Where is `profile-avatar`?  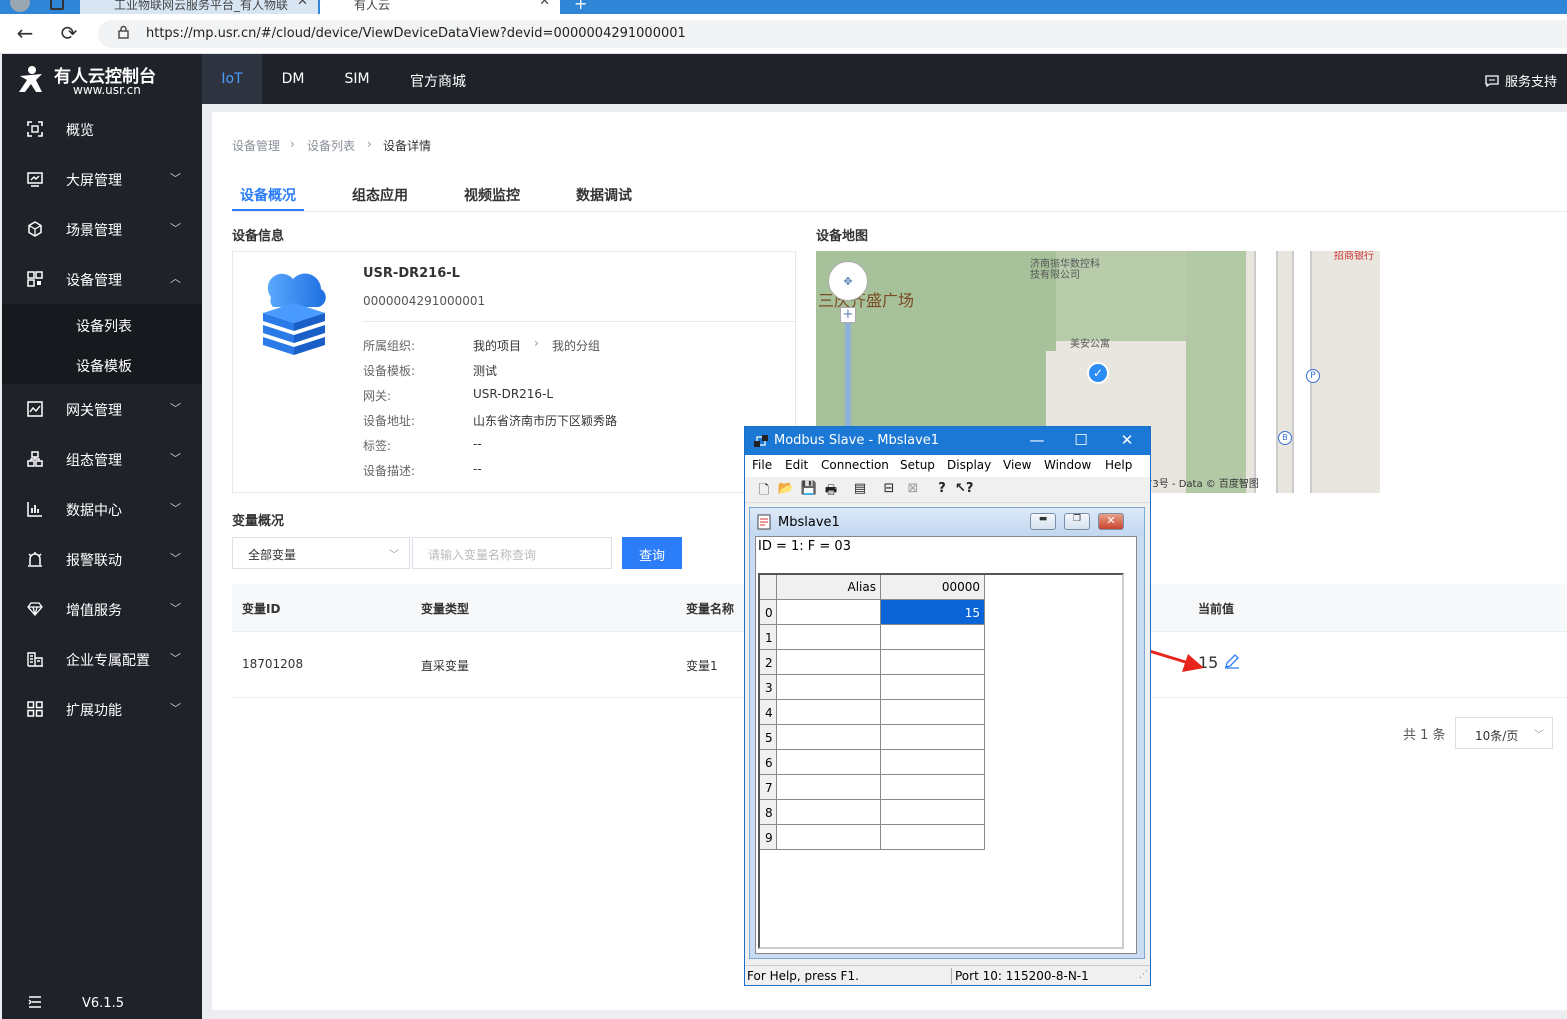
profile-avatar is located at coordinates (20, 6).